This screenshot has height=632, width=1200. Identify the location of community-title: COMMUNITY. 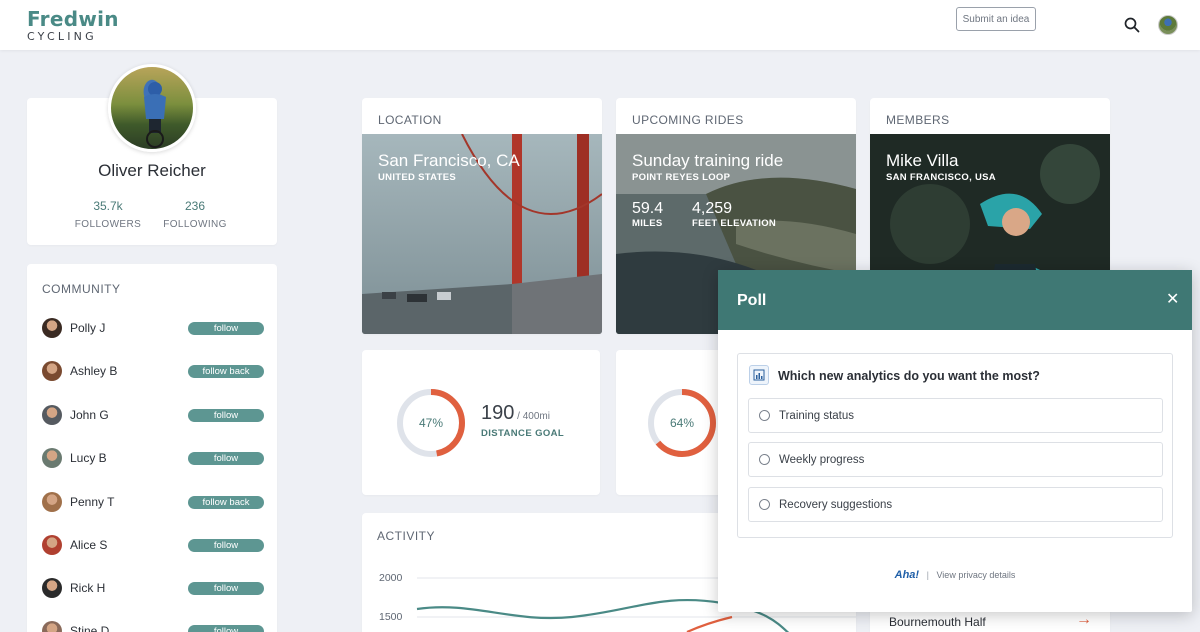
(81, 289).